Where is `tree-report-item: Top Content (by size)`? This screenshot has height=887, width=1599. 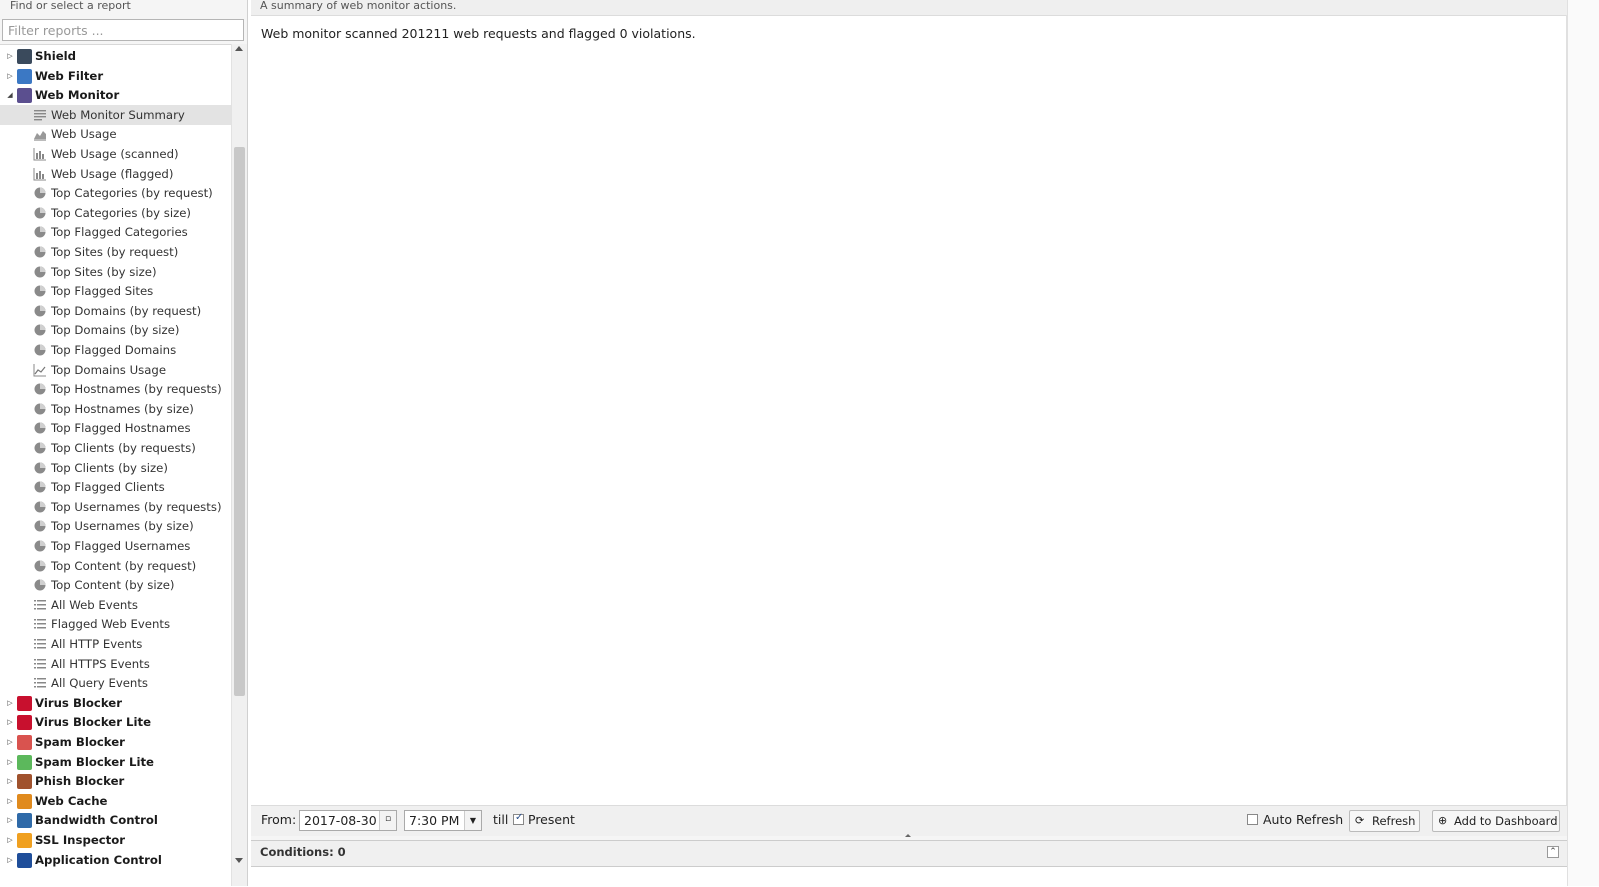
tree-report-item: Top Content (by size) is located at coordinates (115, 585).